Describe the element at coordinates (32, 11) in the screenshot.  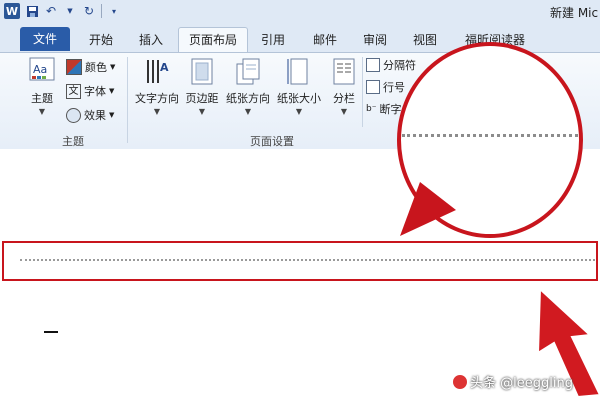
I see `save-icon` at that location.